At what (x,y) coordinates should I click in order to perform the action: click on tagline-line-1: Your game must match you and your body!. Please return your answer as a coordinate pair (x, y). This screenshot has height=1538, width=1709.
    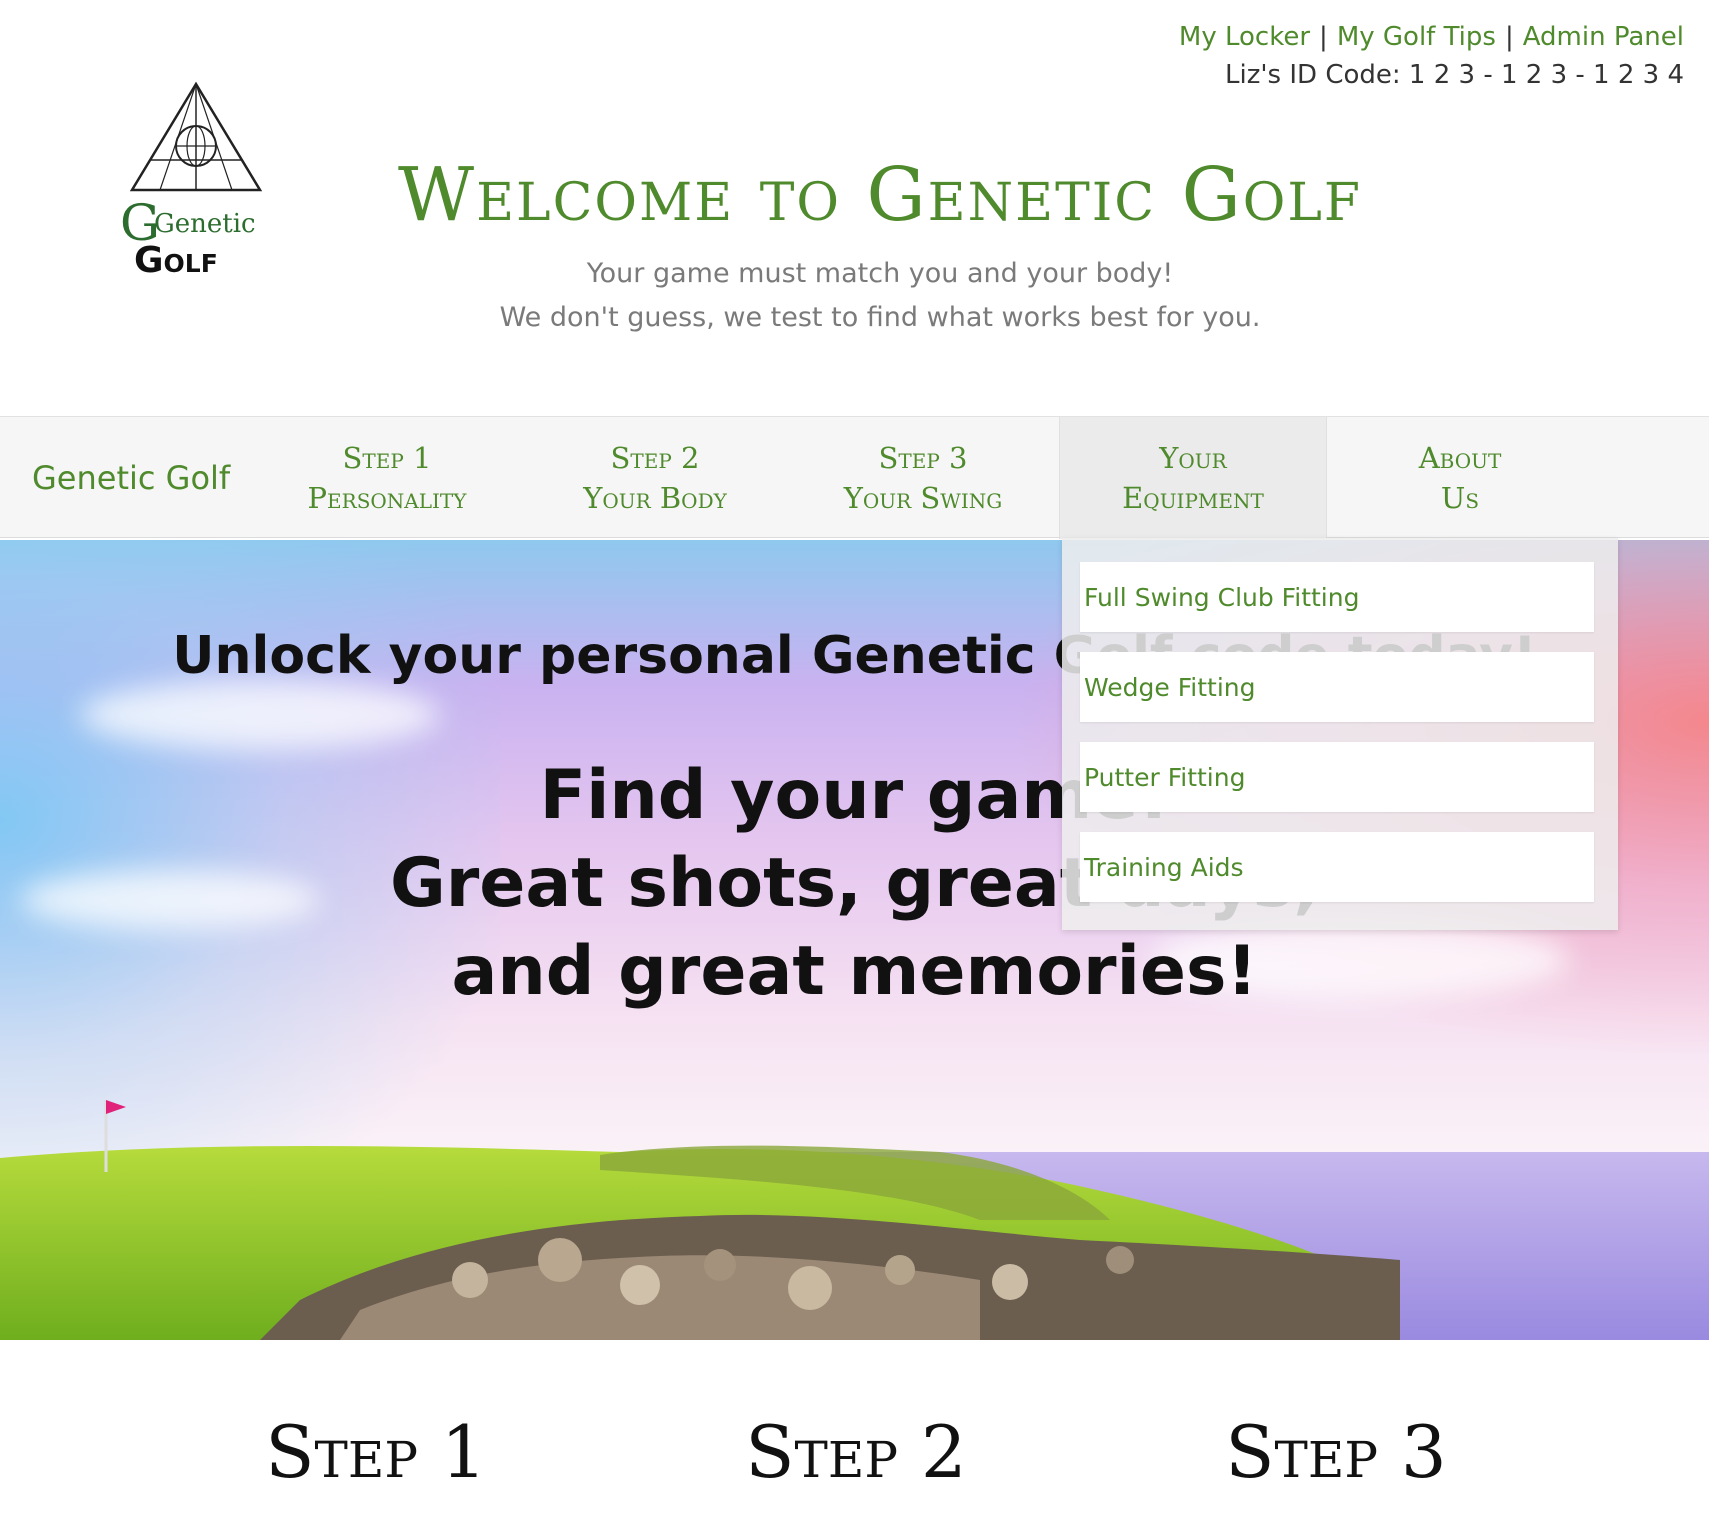
    Looking at the image, I should click on (880, 273).